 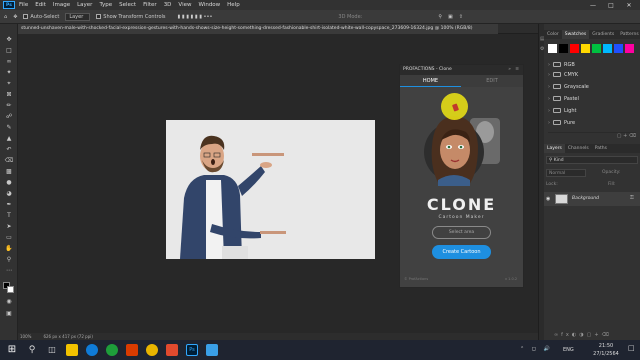 What do you see at coordinates (585, 198) in the screenshot?
I see `layer-name: Background` at bounding box center [585, 198].